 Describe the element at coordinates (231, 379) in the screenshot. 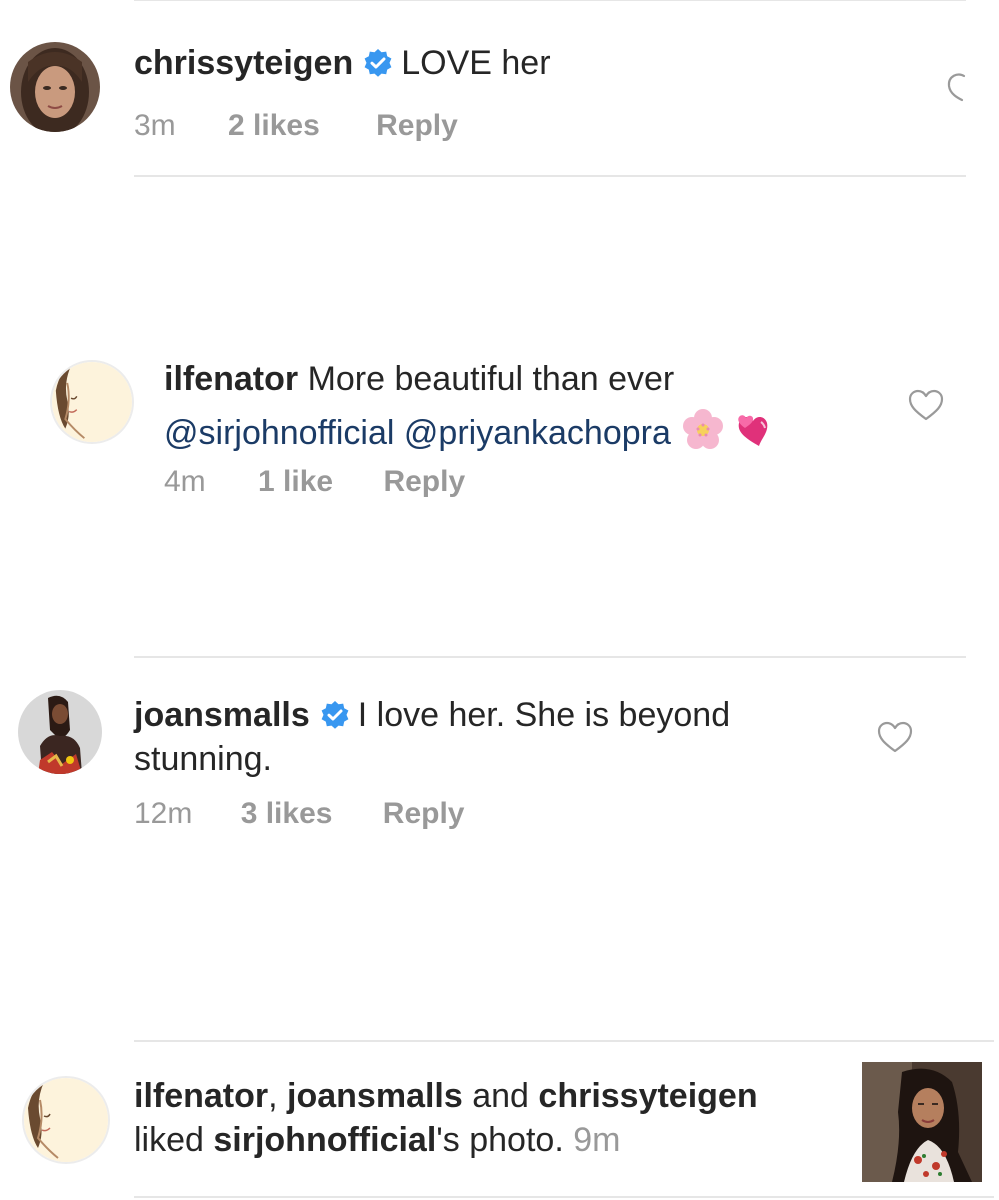

I see `comment-username: ilfenator` at that location.